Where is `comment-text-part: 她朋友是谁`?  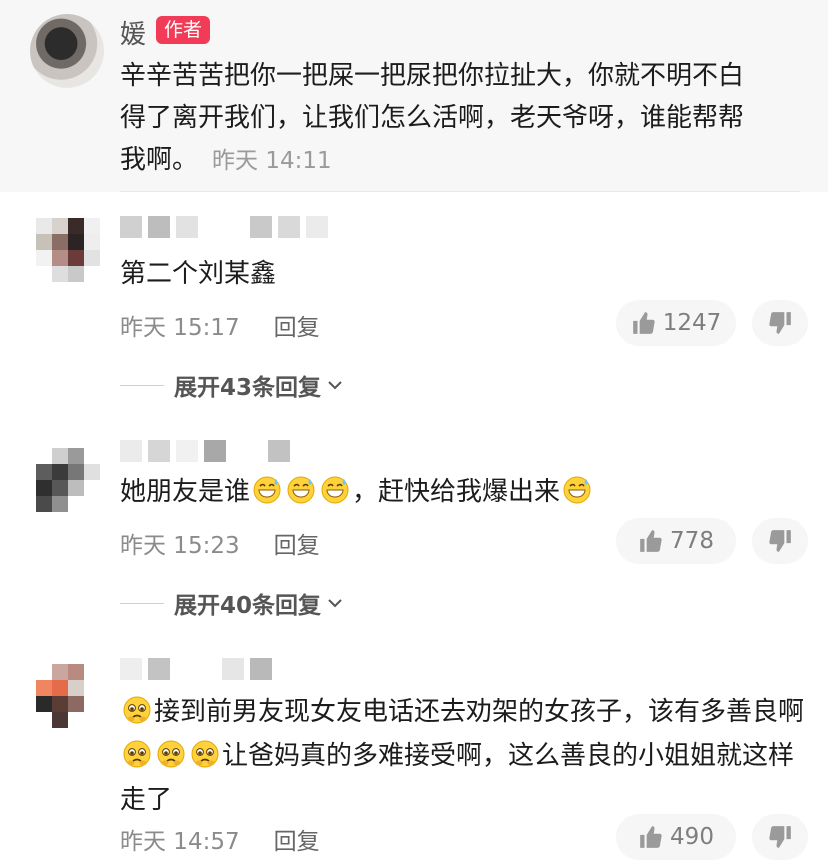
comment-text-part: 她朋友是谁 is located at coordinates (185, 492).